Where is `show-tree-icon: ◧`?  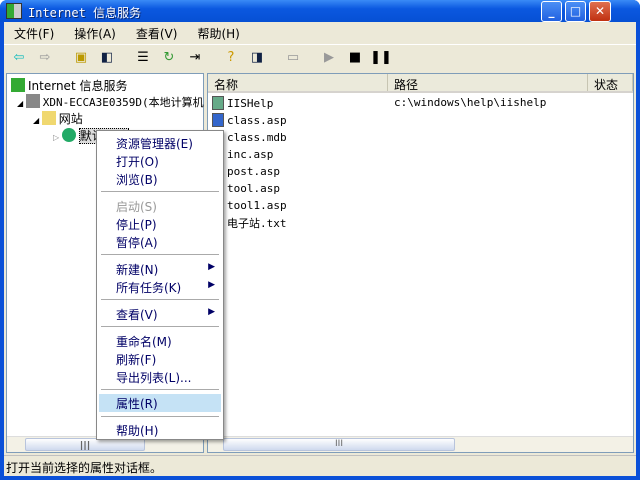
show-tree-icon: ◧ is located at coordinates (107, 58).